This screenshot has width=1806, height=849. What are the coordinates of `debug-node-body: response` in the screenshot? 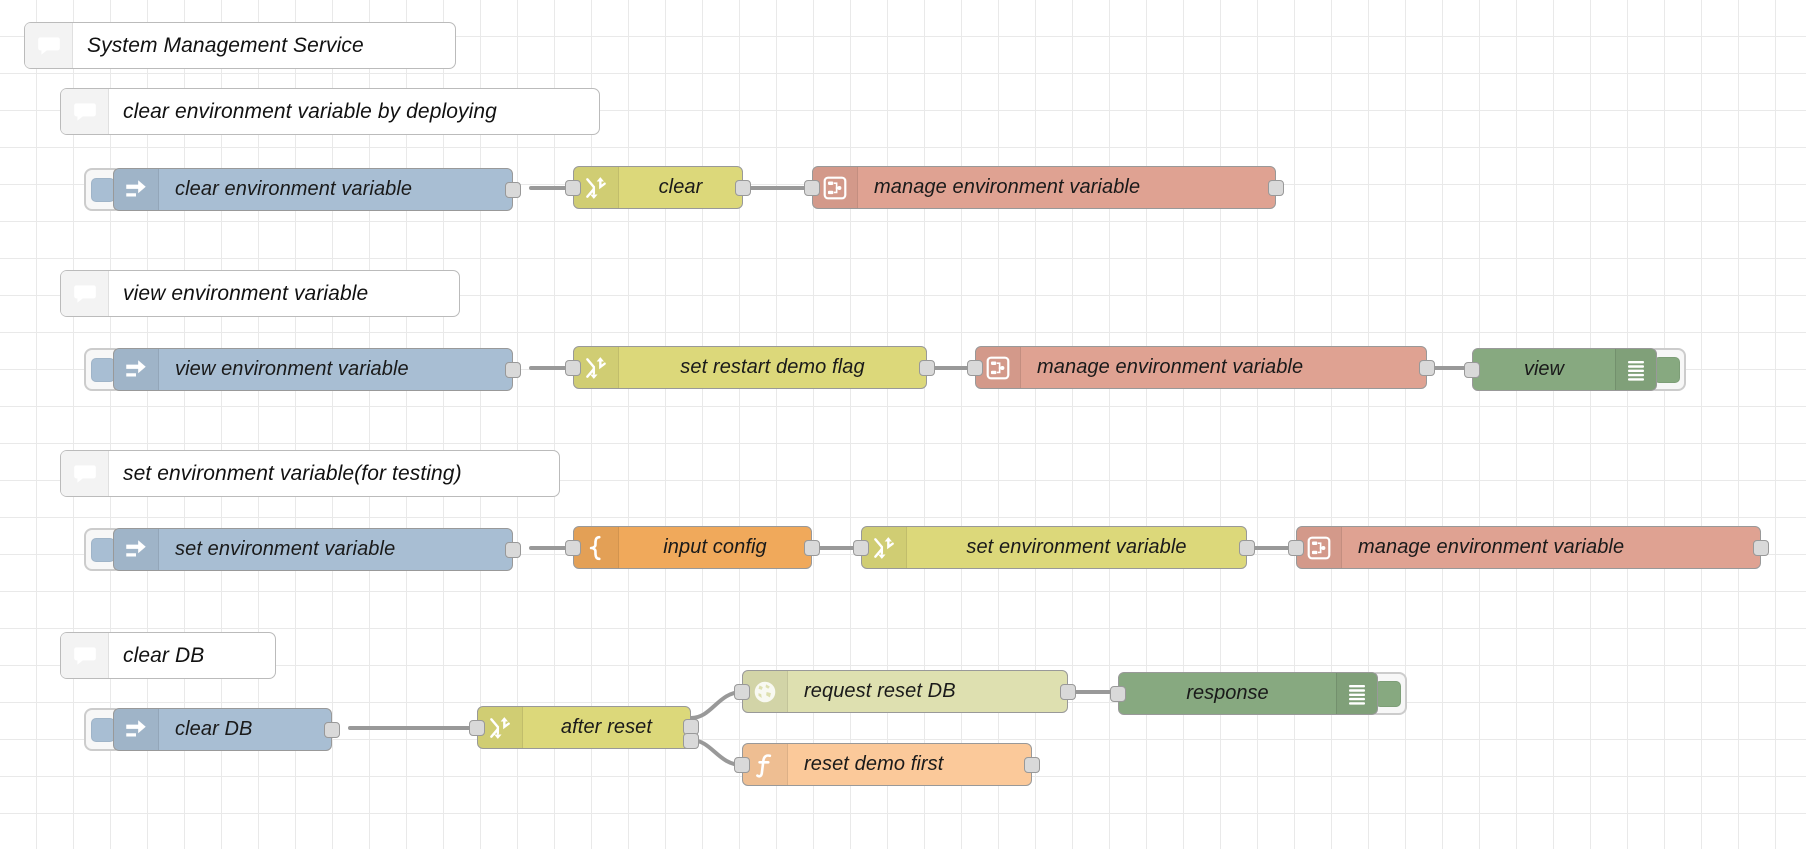 It's located at (1244, 693).